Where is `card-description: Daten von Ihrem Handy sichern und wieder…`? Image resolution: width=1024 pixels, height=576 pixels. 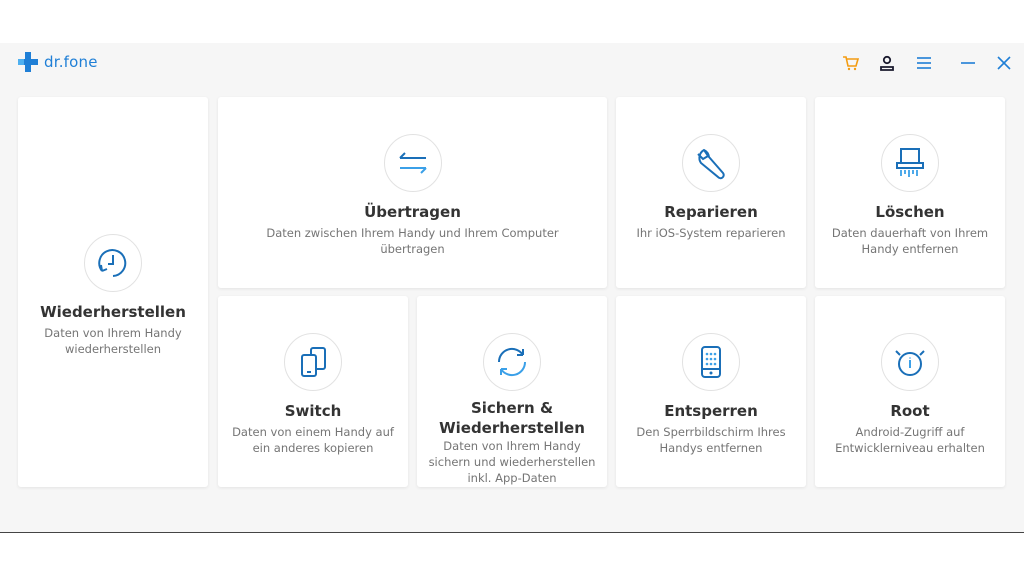 card-description: Daten von Ihrem Handy sichern und wieder… is located at coordinates (512, 462).